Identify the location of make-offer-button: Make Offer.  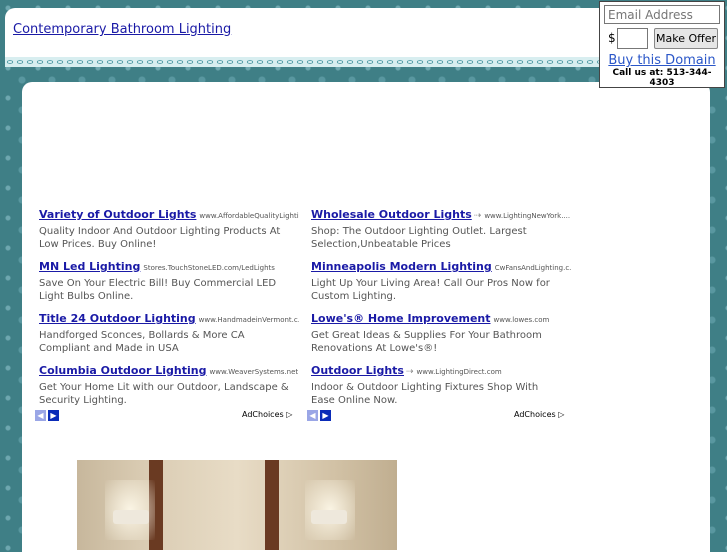
(686, 38).